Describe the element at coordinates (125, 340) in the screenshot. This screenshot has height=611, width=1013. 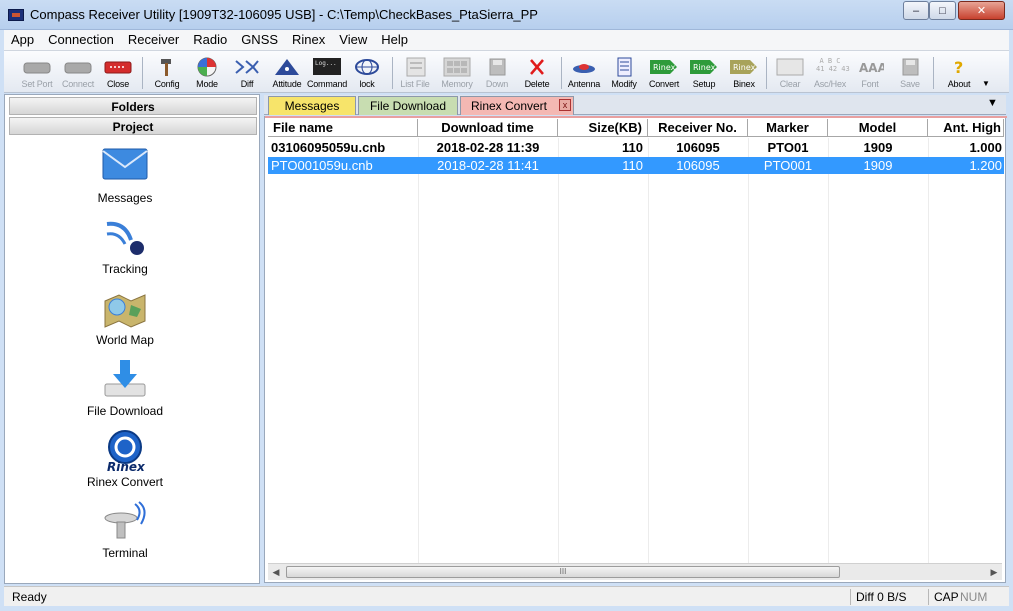
I see `nav-label: World Map` at that location.